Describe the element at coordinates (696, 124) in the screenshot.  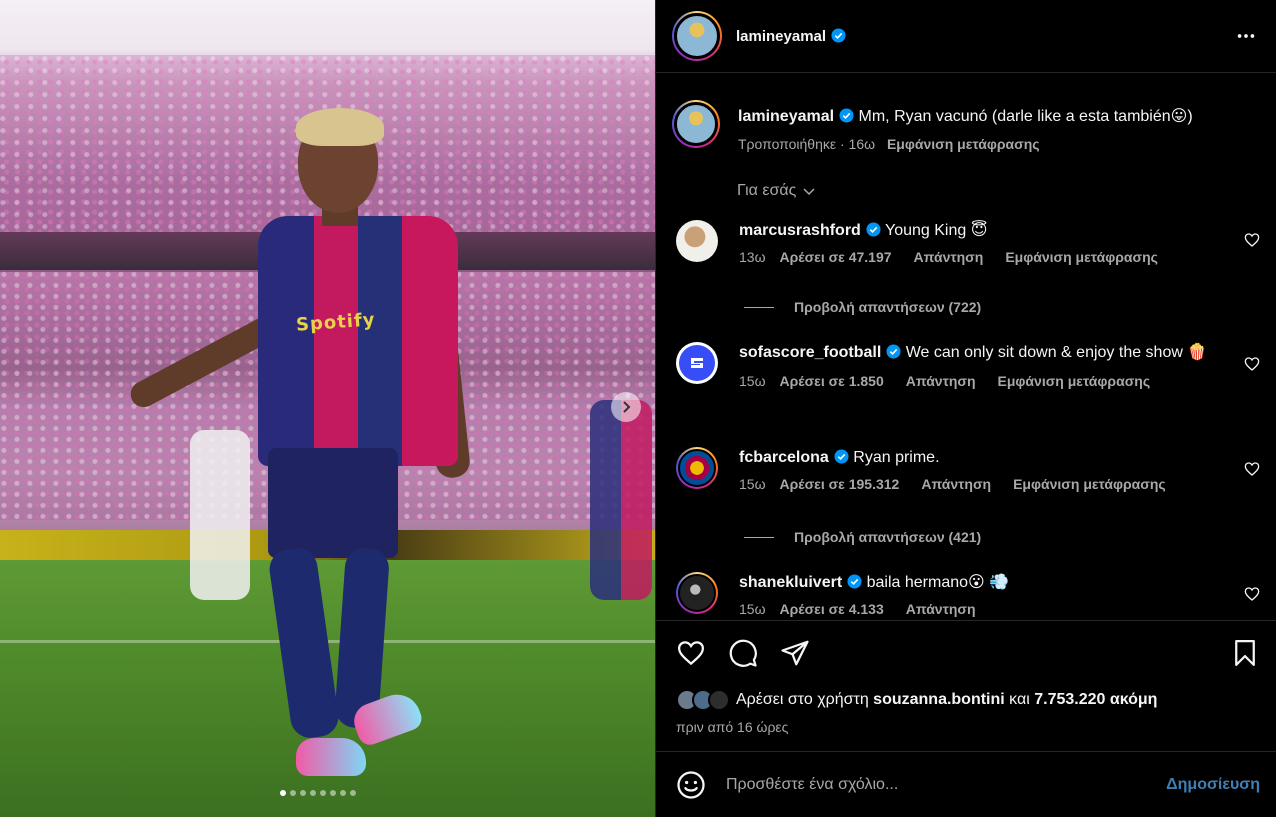
I see `caption-avatar` at that location.